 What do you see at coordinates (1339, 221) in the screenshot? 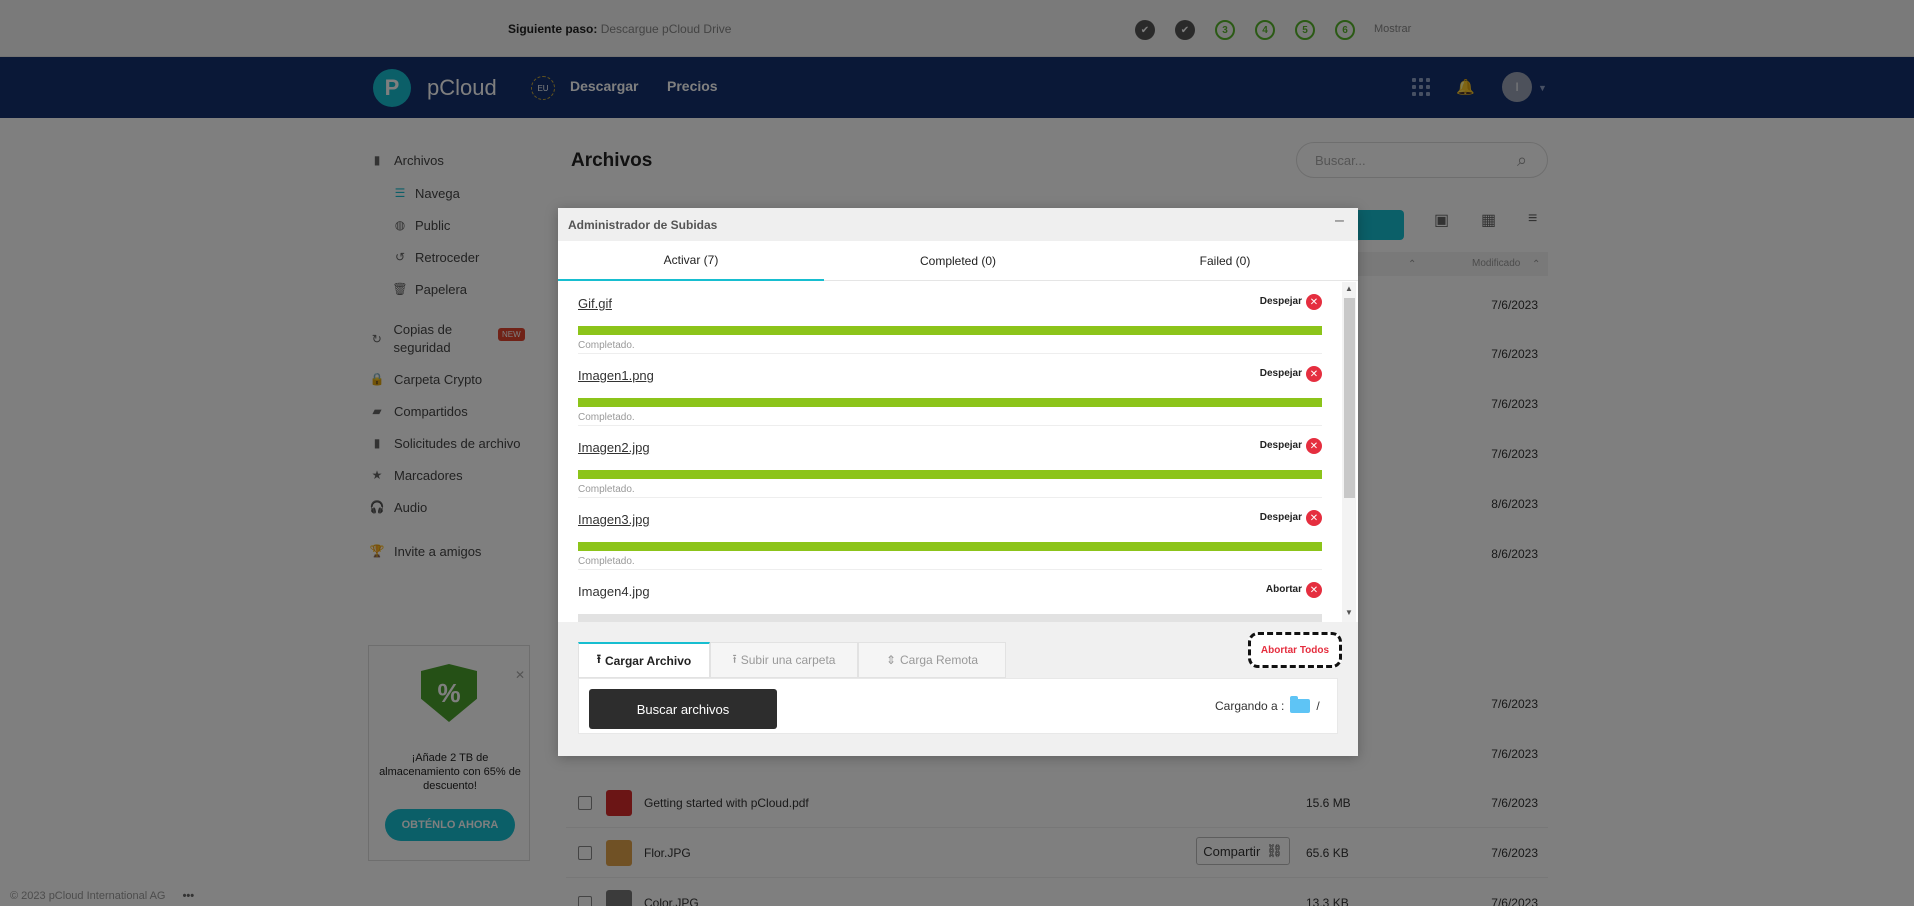
I see `minimize-icon: –` at bounding box center [1339, 221].